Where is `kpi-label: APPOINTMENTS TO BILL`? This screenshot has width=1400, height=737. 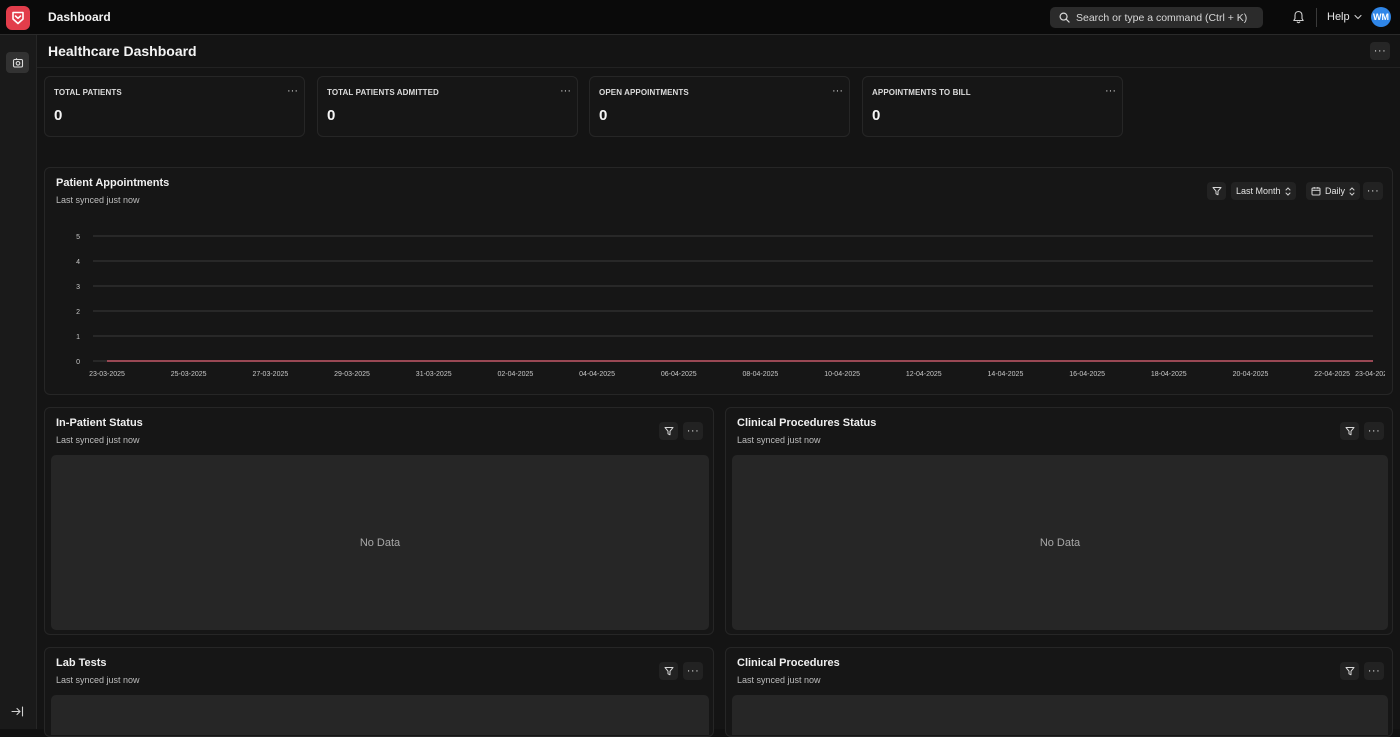
kpi-label: APPOINTMENTS TO BILL is located at coordinates (921, 92).